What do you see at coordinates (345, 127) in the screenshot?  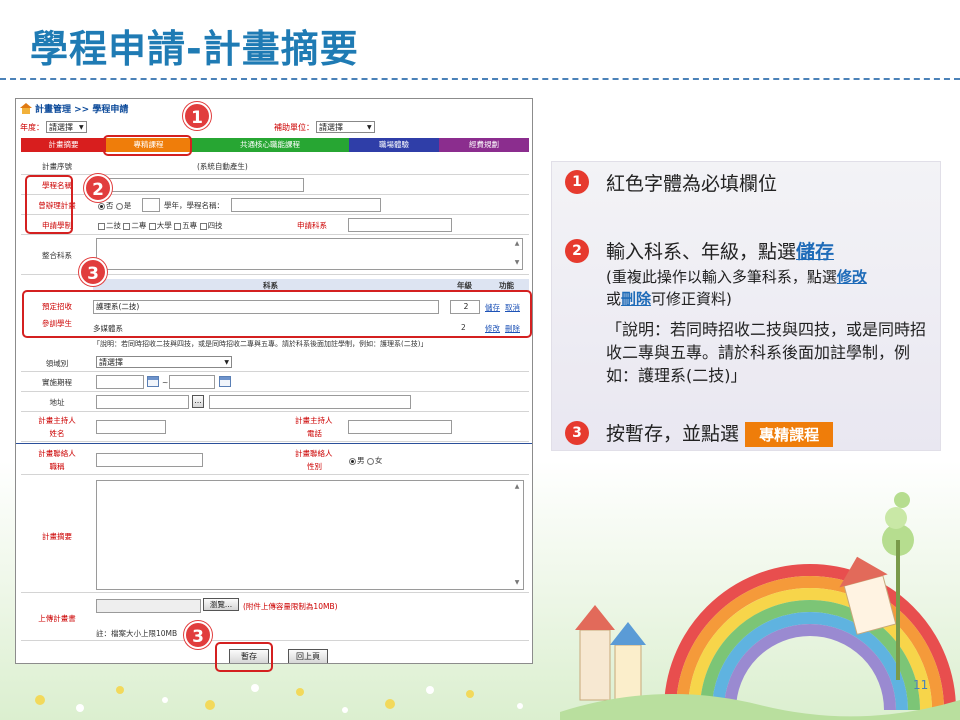 I see `unit-select: 請選擇 ▼` at bounding box center [345, 127].